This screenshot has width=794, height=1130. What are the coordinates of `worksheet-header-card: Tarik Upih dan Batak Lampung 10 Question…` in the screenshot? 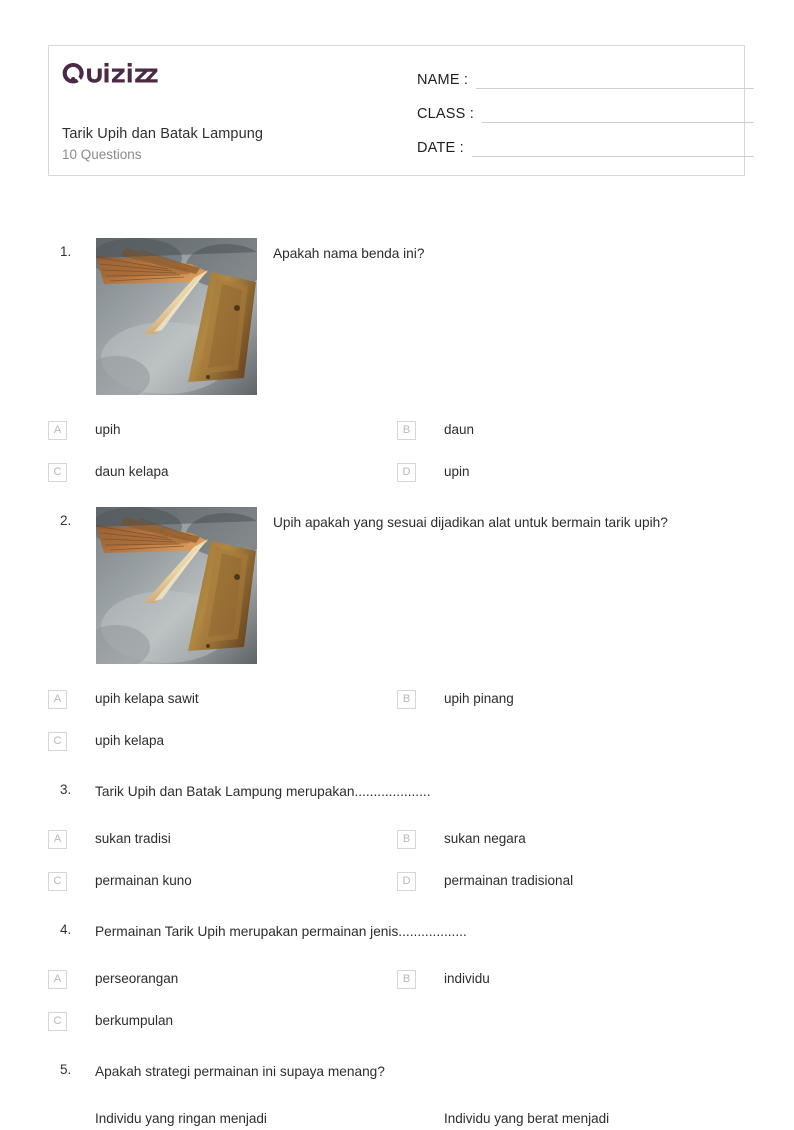 It's located at (401, 110).